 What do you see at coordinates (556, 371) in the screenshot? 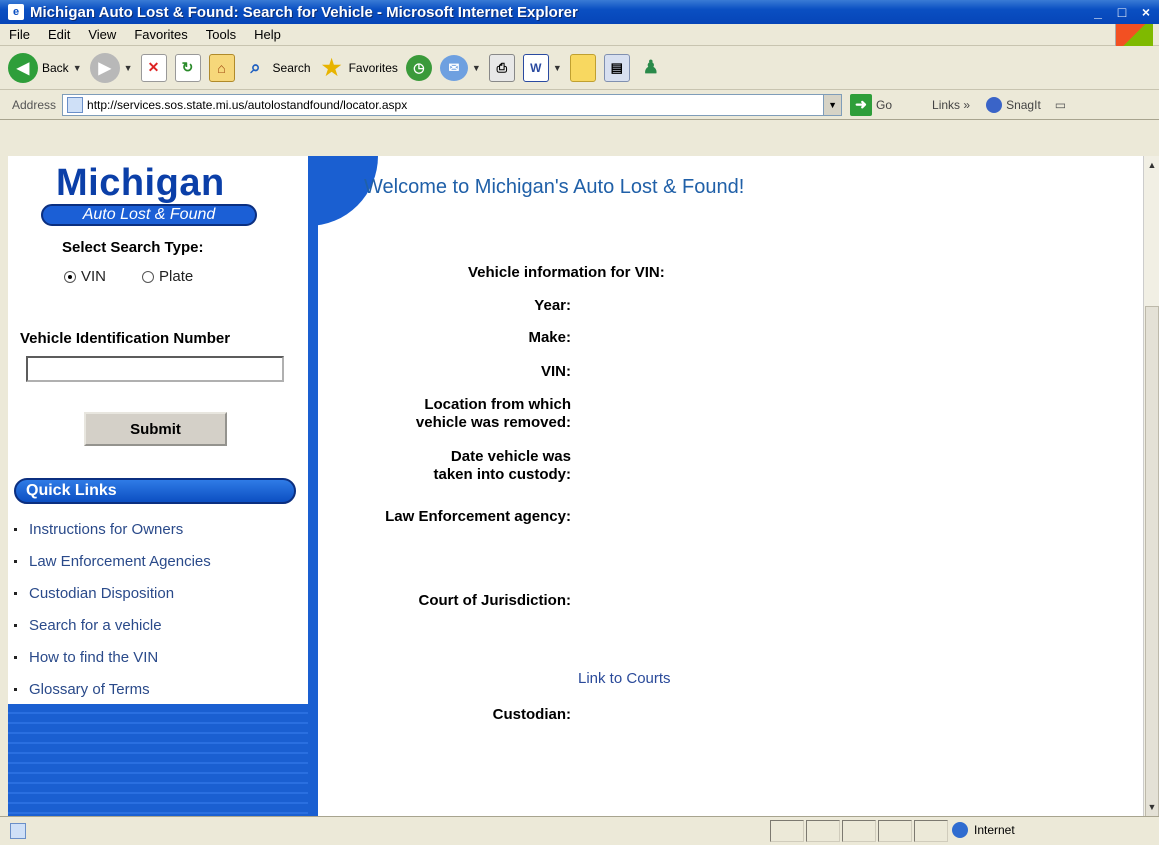
I see `vin-result-label: VIN:` at bounding box center [556, 371].